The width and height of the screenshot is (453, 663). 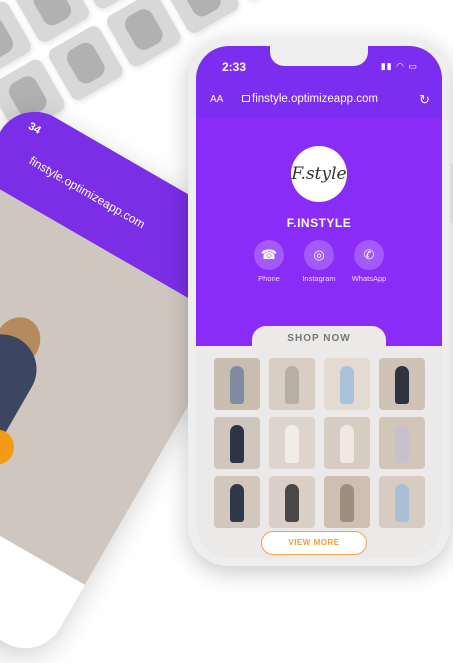 What do you see at coordinates (319, 255) in the screenshot?
I see `instagram-icon: ◎` at bounding box center [319, 255].